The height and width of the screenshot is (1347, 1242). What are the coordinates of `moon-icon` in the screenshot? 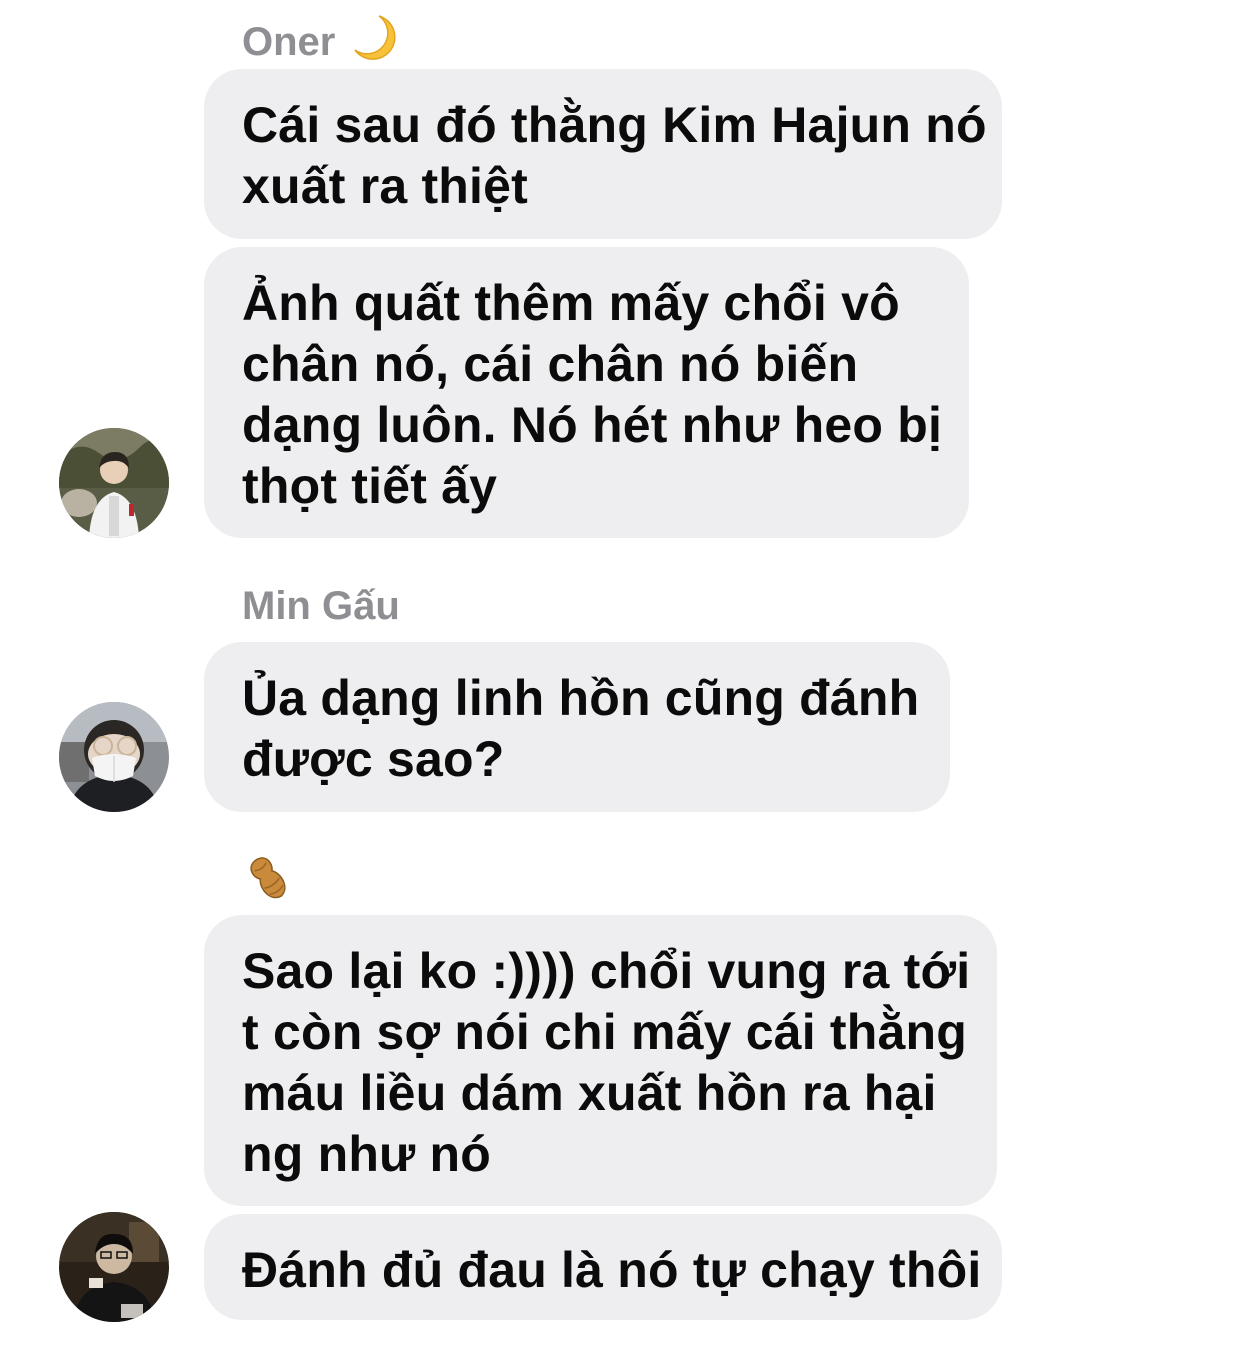 It's located at (375, 41).